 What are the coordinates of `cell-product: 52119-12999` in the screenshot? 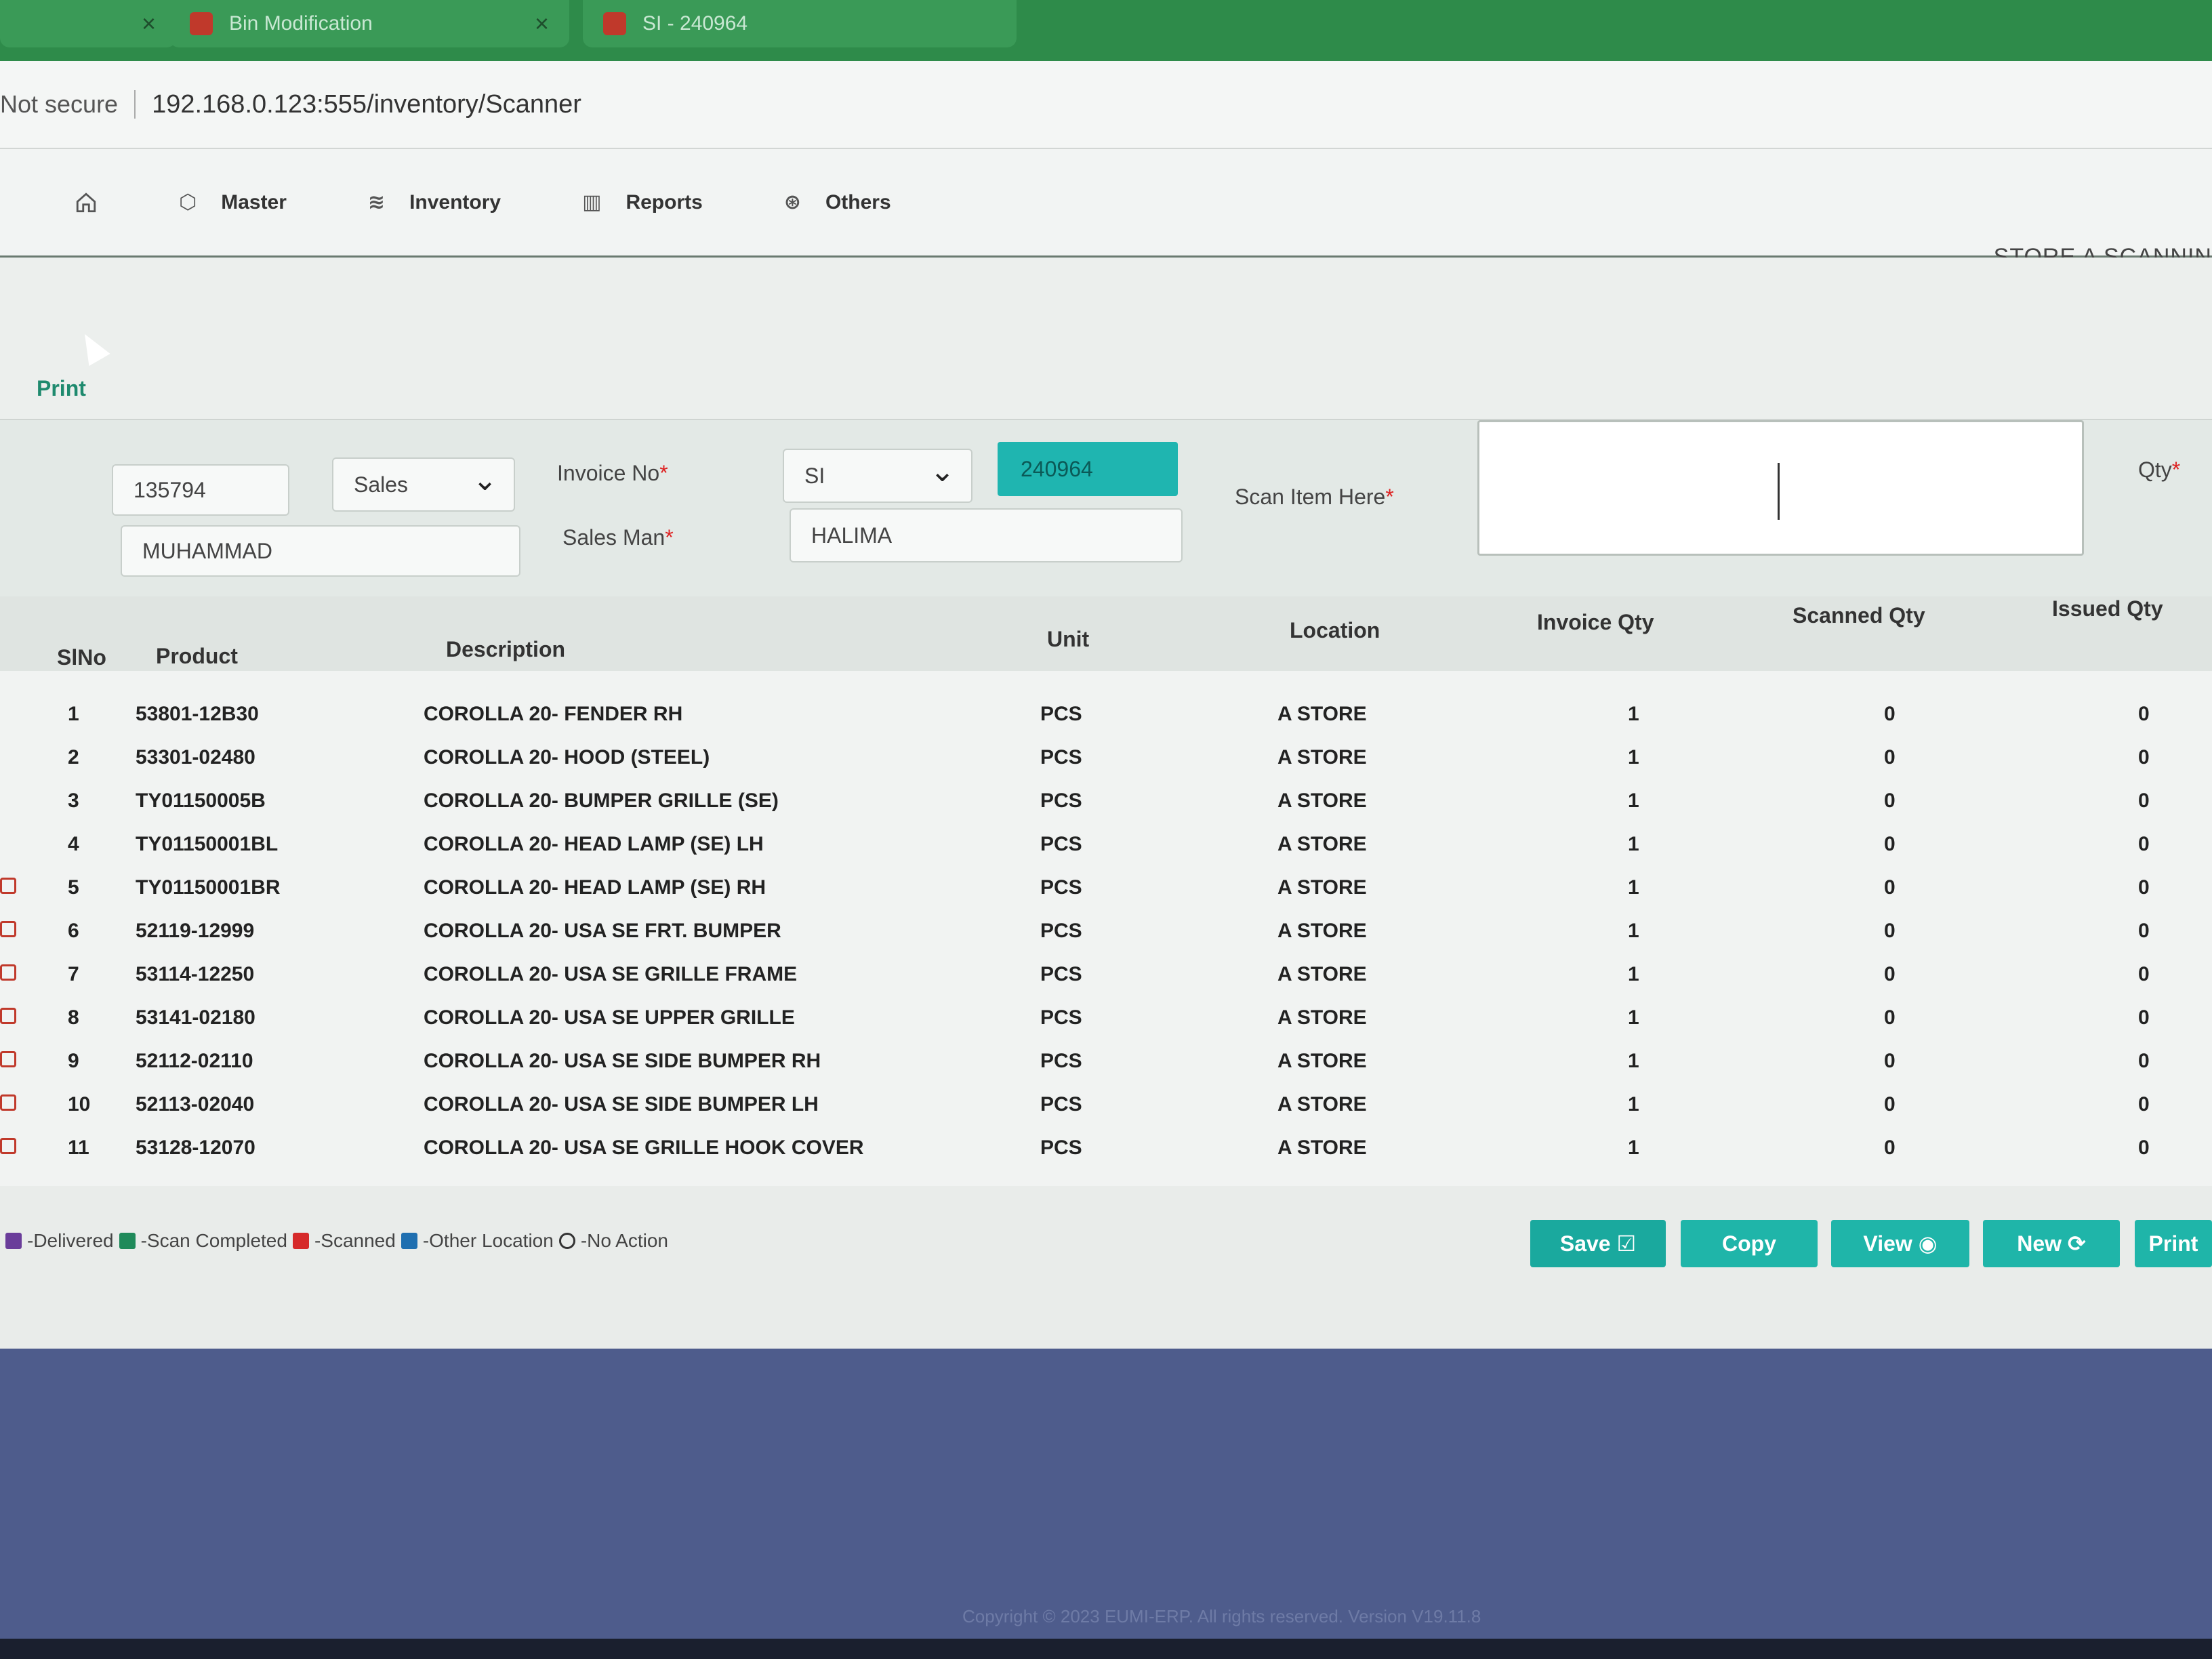 It's located at (195, 931).